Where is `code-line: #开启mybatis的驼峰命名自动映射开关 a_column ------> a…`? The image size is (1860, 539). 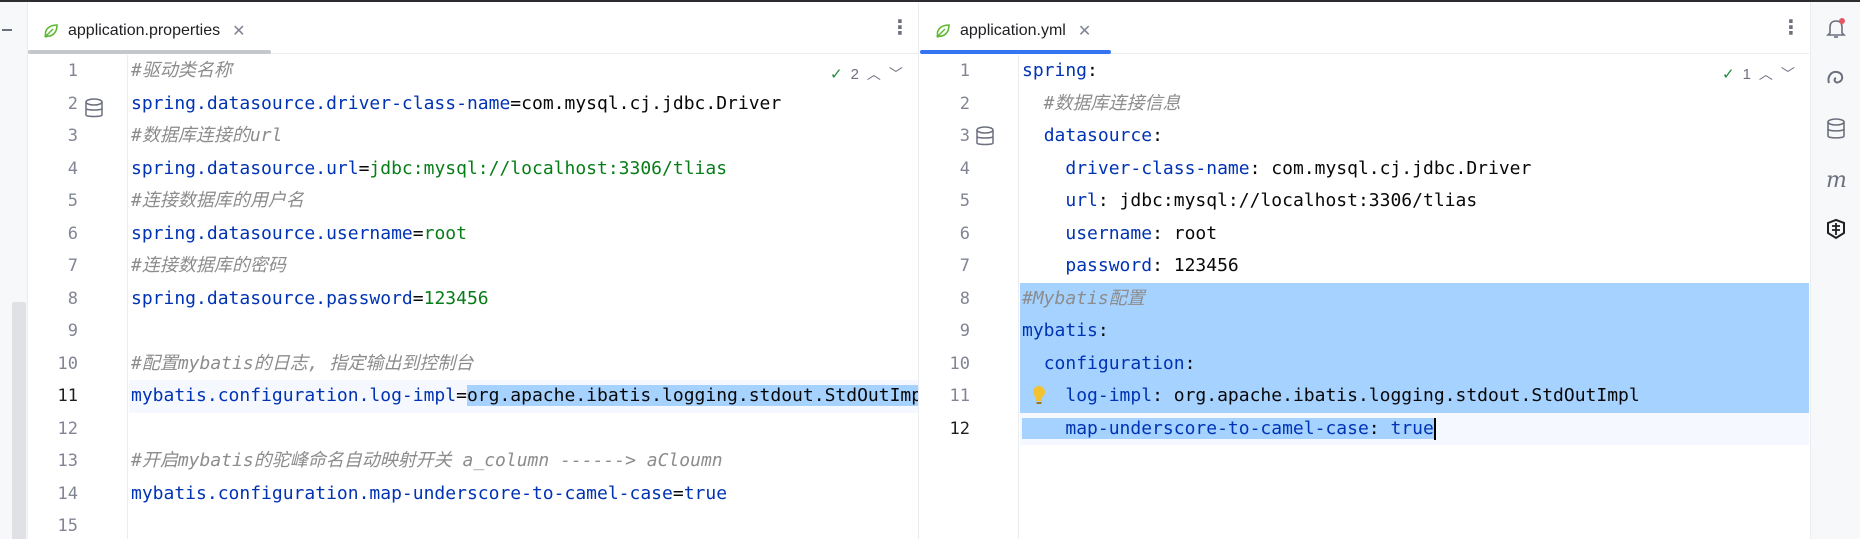 code-line: #开启mybatis的驼峰命名自动映射开关 a_column ------> a… is located at coordinates (523, 461).